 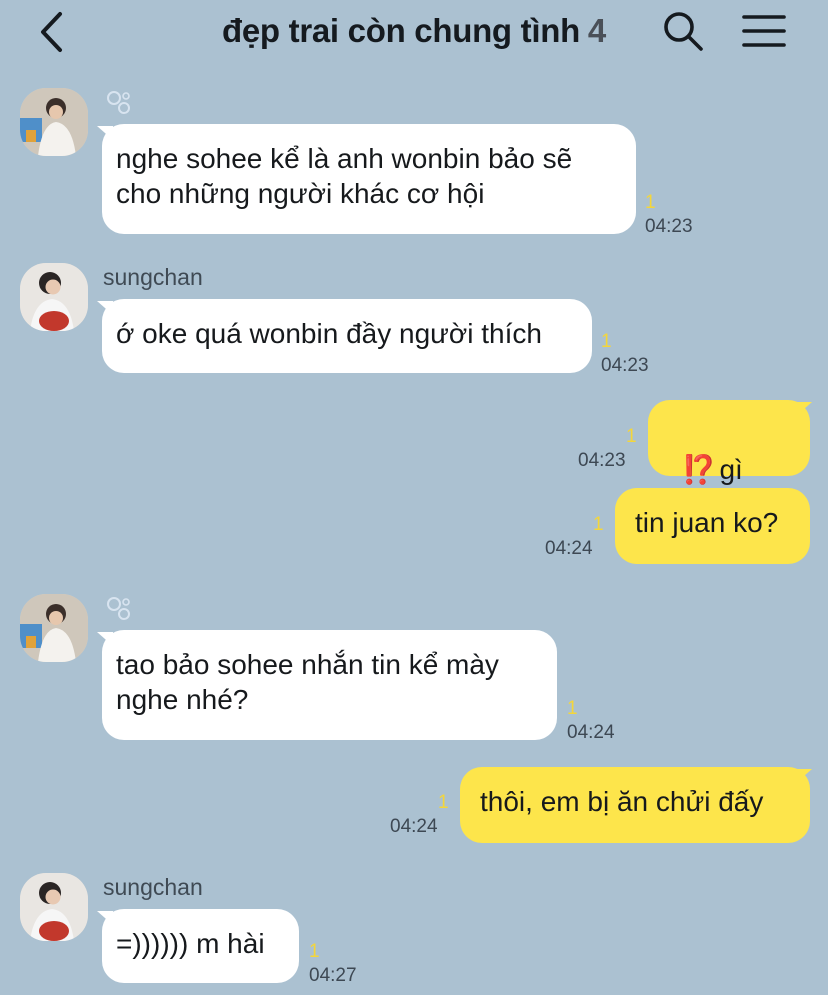 I want to click on message-bubble-incoming: tao bảo sohee nhắn tin kể mày nghe nhé?, so click(x=329, y=685).